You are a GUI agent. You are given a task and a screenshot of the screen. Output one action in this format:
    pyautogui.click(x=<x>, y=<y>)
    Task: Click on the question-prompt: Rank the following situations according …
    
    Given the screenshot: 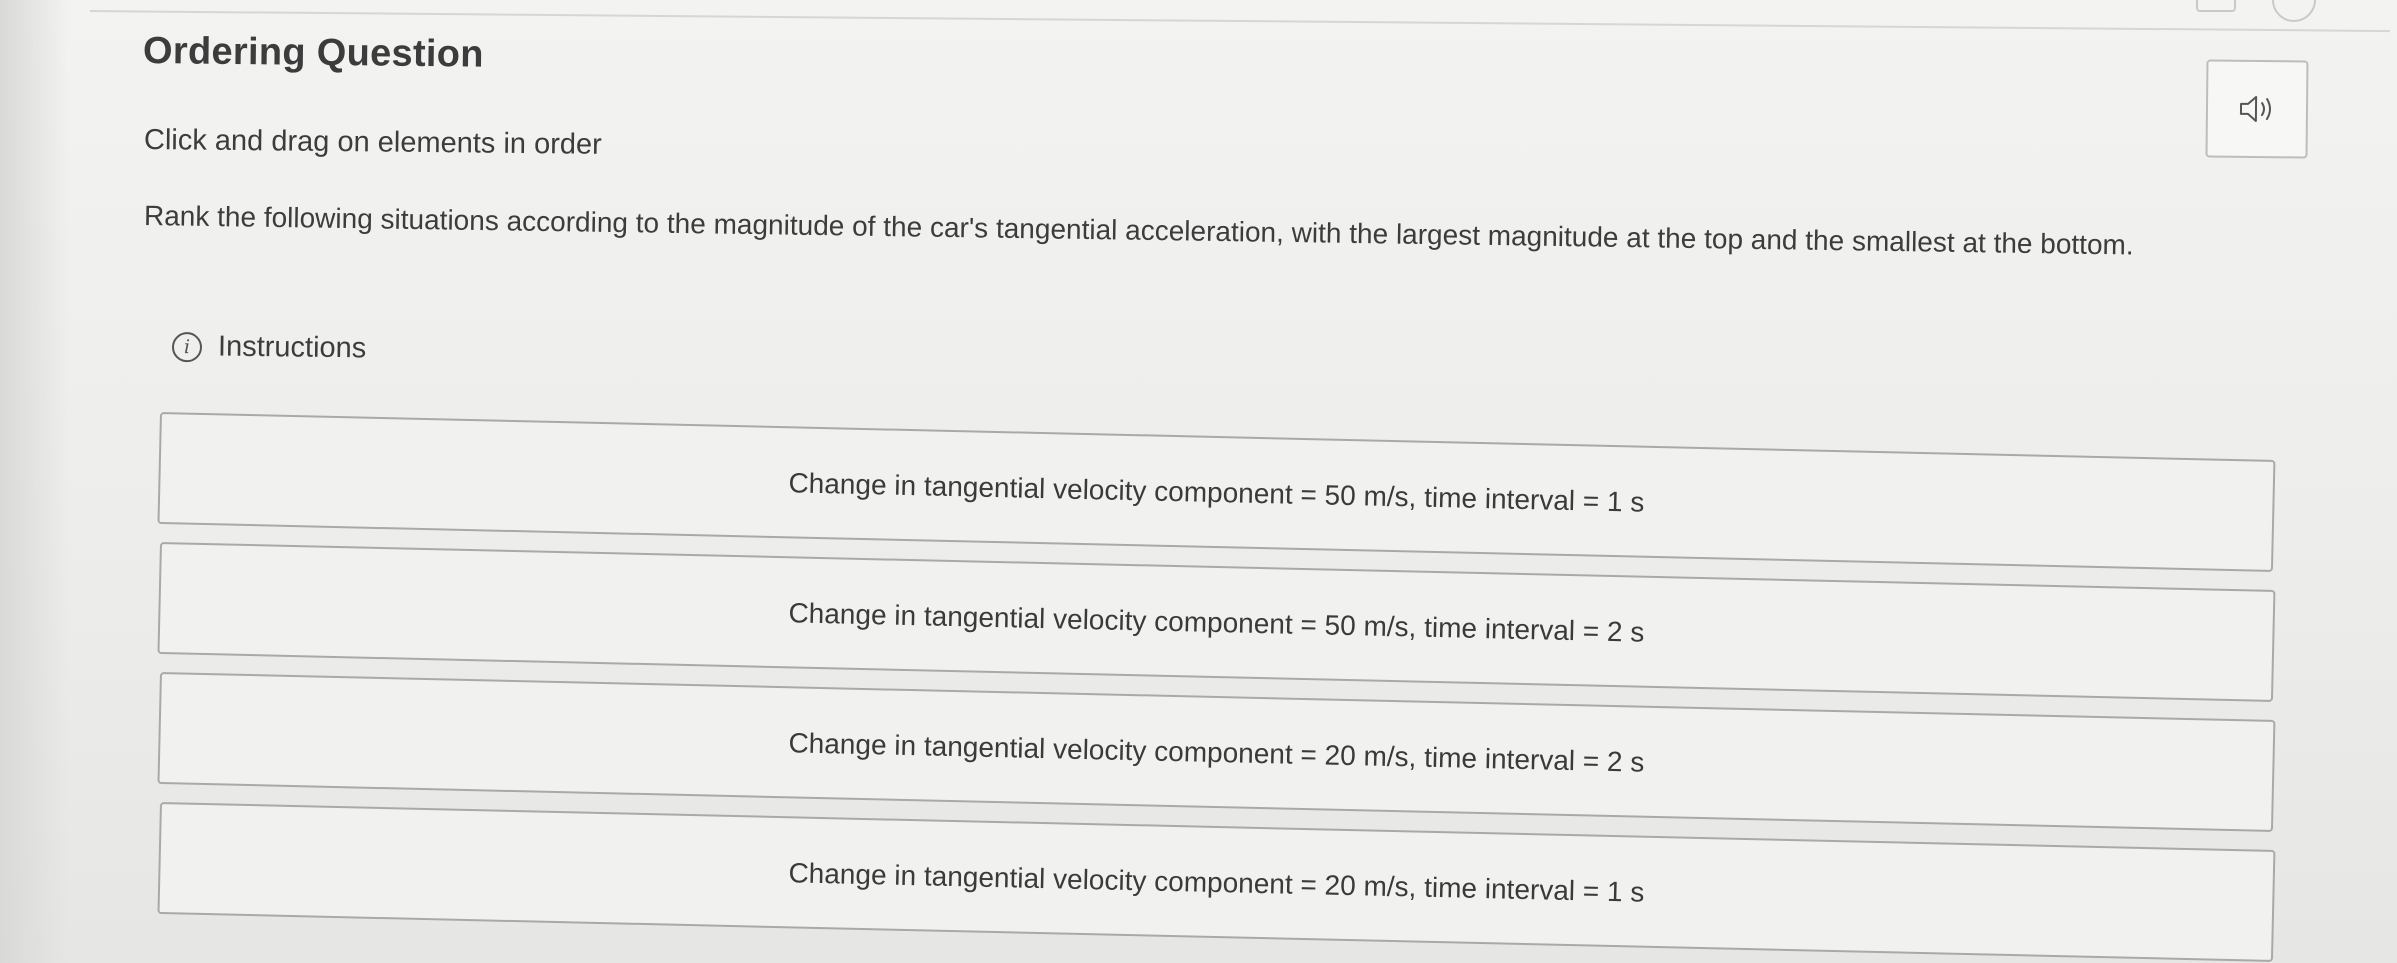 What is the action you would take?
    pyautogui.click(x=1138, y=230)
    